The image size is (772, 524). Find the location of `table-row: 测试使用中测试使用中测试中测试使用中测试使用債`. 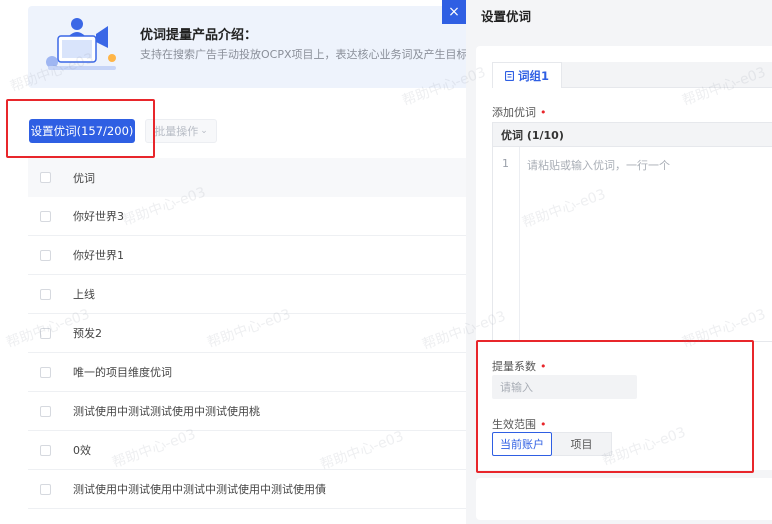

table-row: 测试使用中测试使用中测试中测试使用中测试使用債 is located at coordinates (249, 489).